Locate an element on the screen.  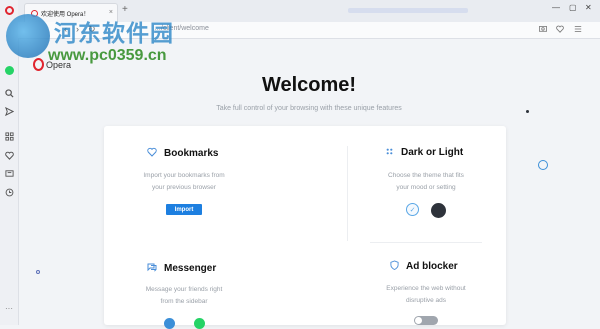
adblocker-desc-line2: disruptive ads is located at coordinates (426, 300).